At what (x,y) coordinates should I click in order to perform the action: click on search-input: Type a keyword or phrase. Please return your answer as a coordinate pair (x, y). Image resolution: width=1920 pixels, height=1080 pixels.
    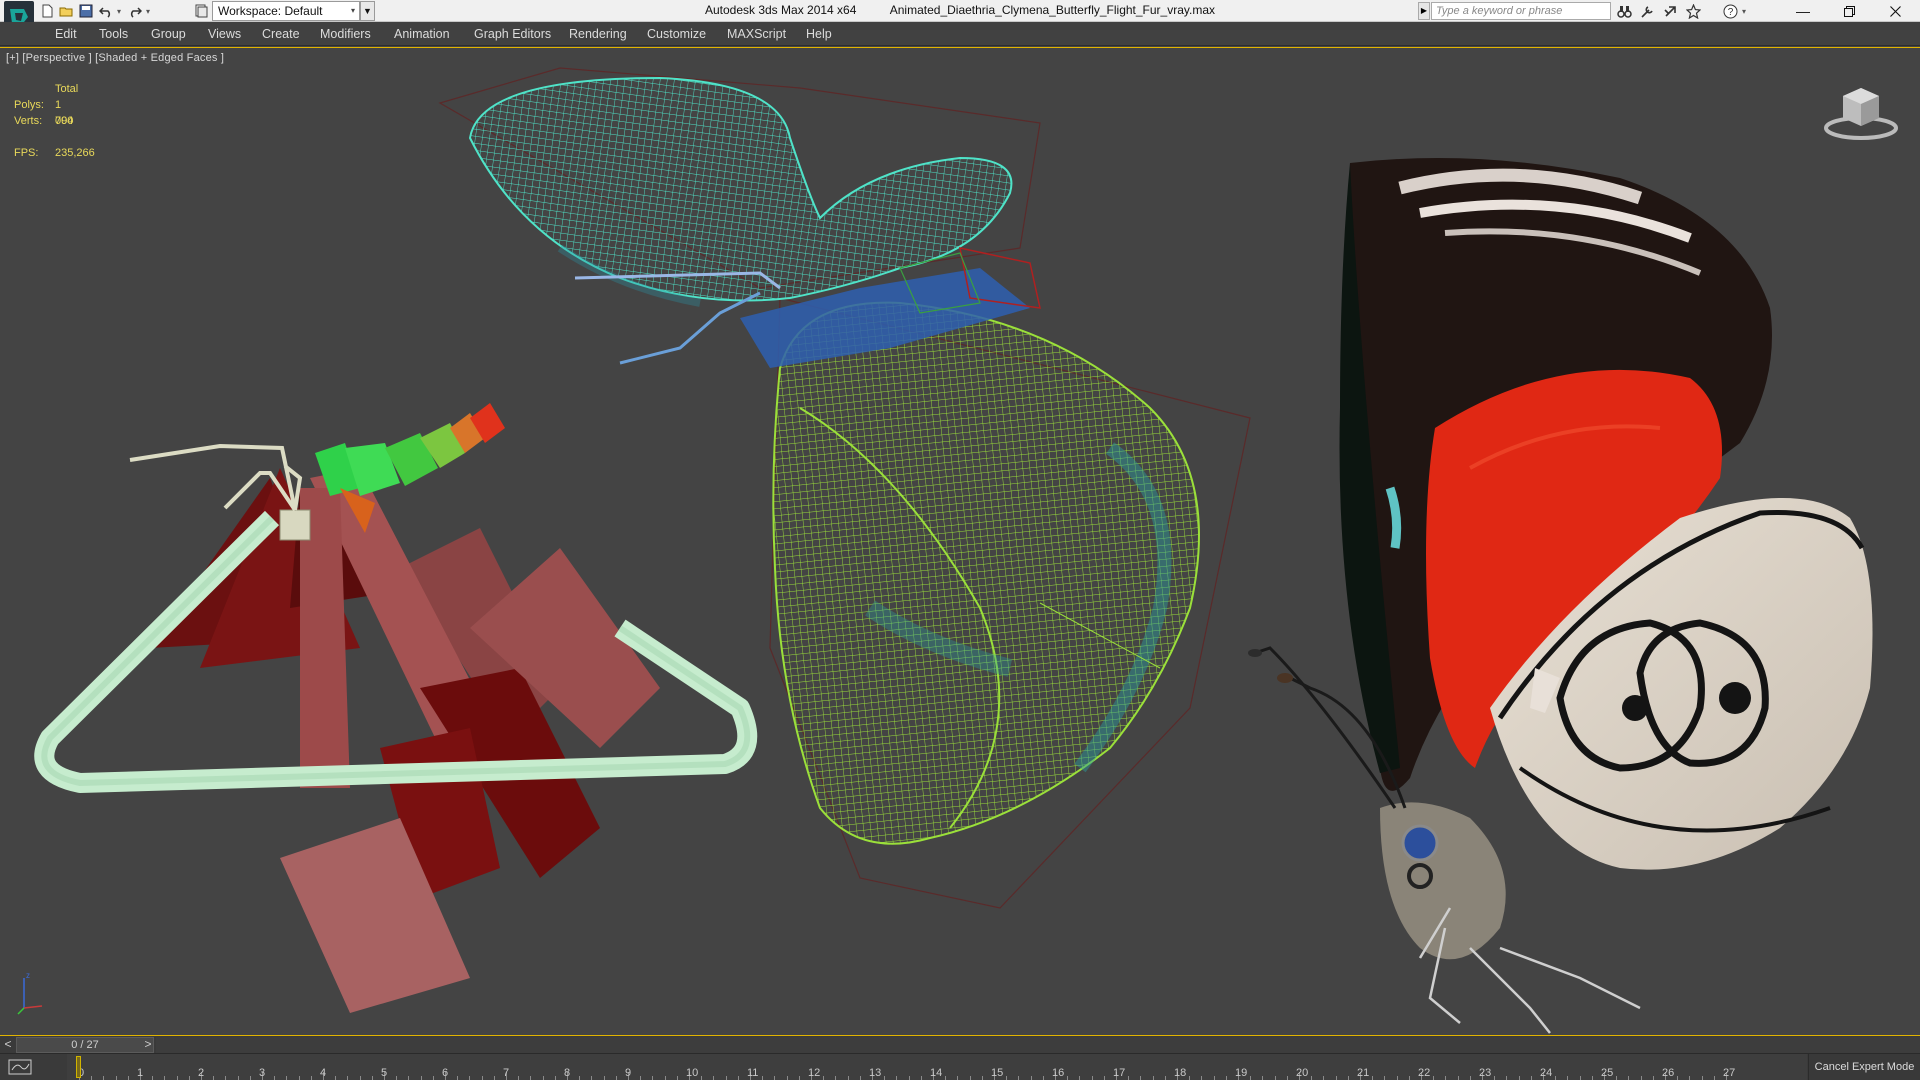
    Looking at the image, I should click on (1521, 11).